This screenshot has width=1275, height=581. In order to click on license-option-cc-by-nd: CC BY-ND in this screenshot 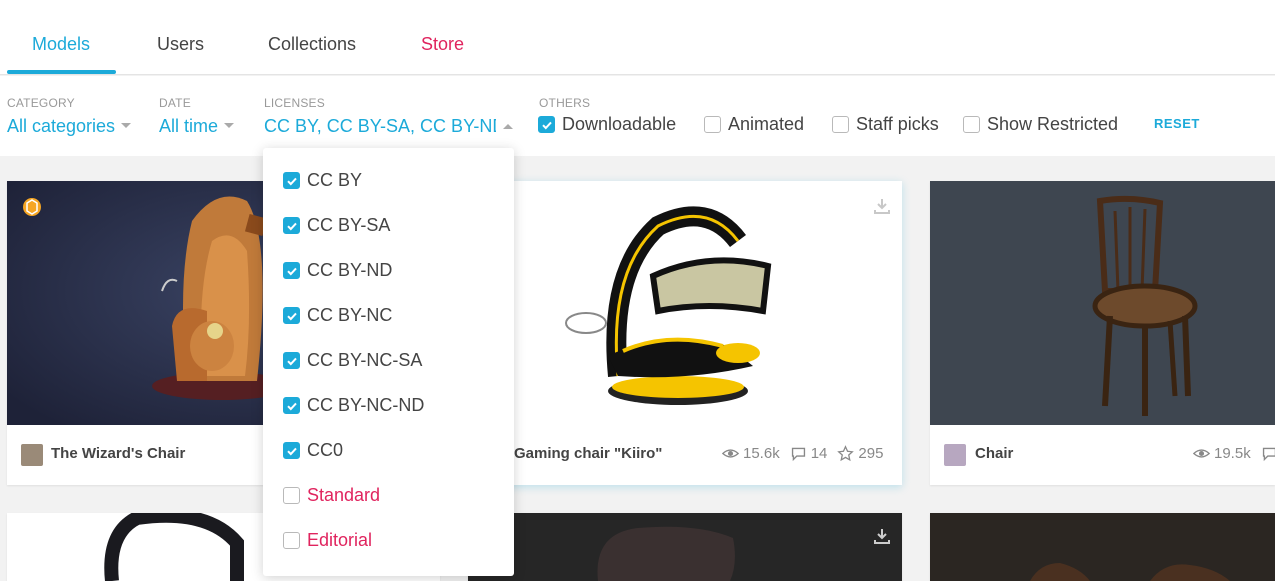, I will do `click(337, 270)`.